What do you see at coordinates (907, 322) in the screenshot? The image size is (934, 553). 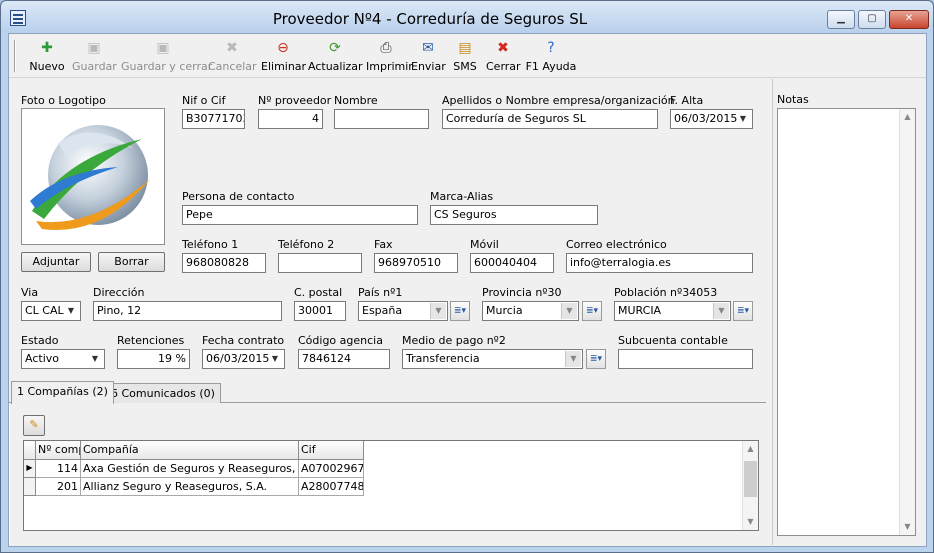 I see `notes-scrollbar: ▲ ▼` at bounding box center [907, 322].